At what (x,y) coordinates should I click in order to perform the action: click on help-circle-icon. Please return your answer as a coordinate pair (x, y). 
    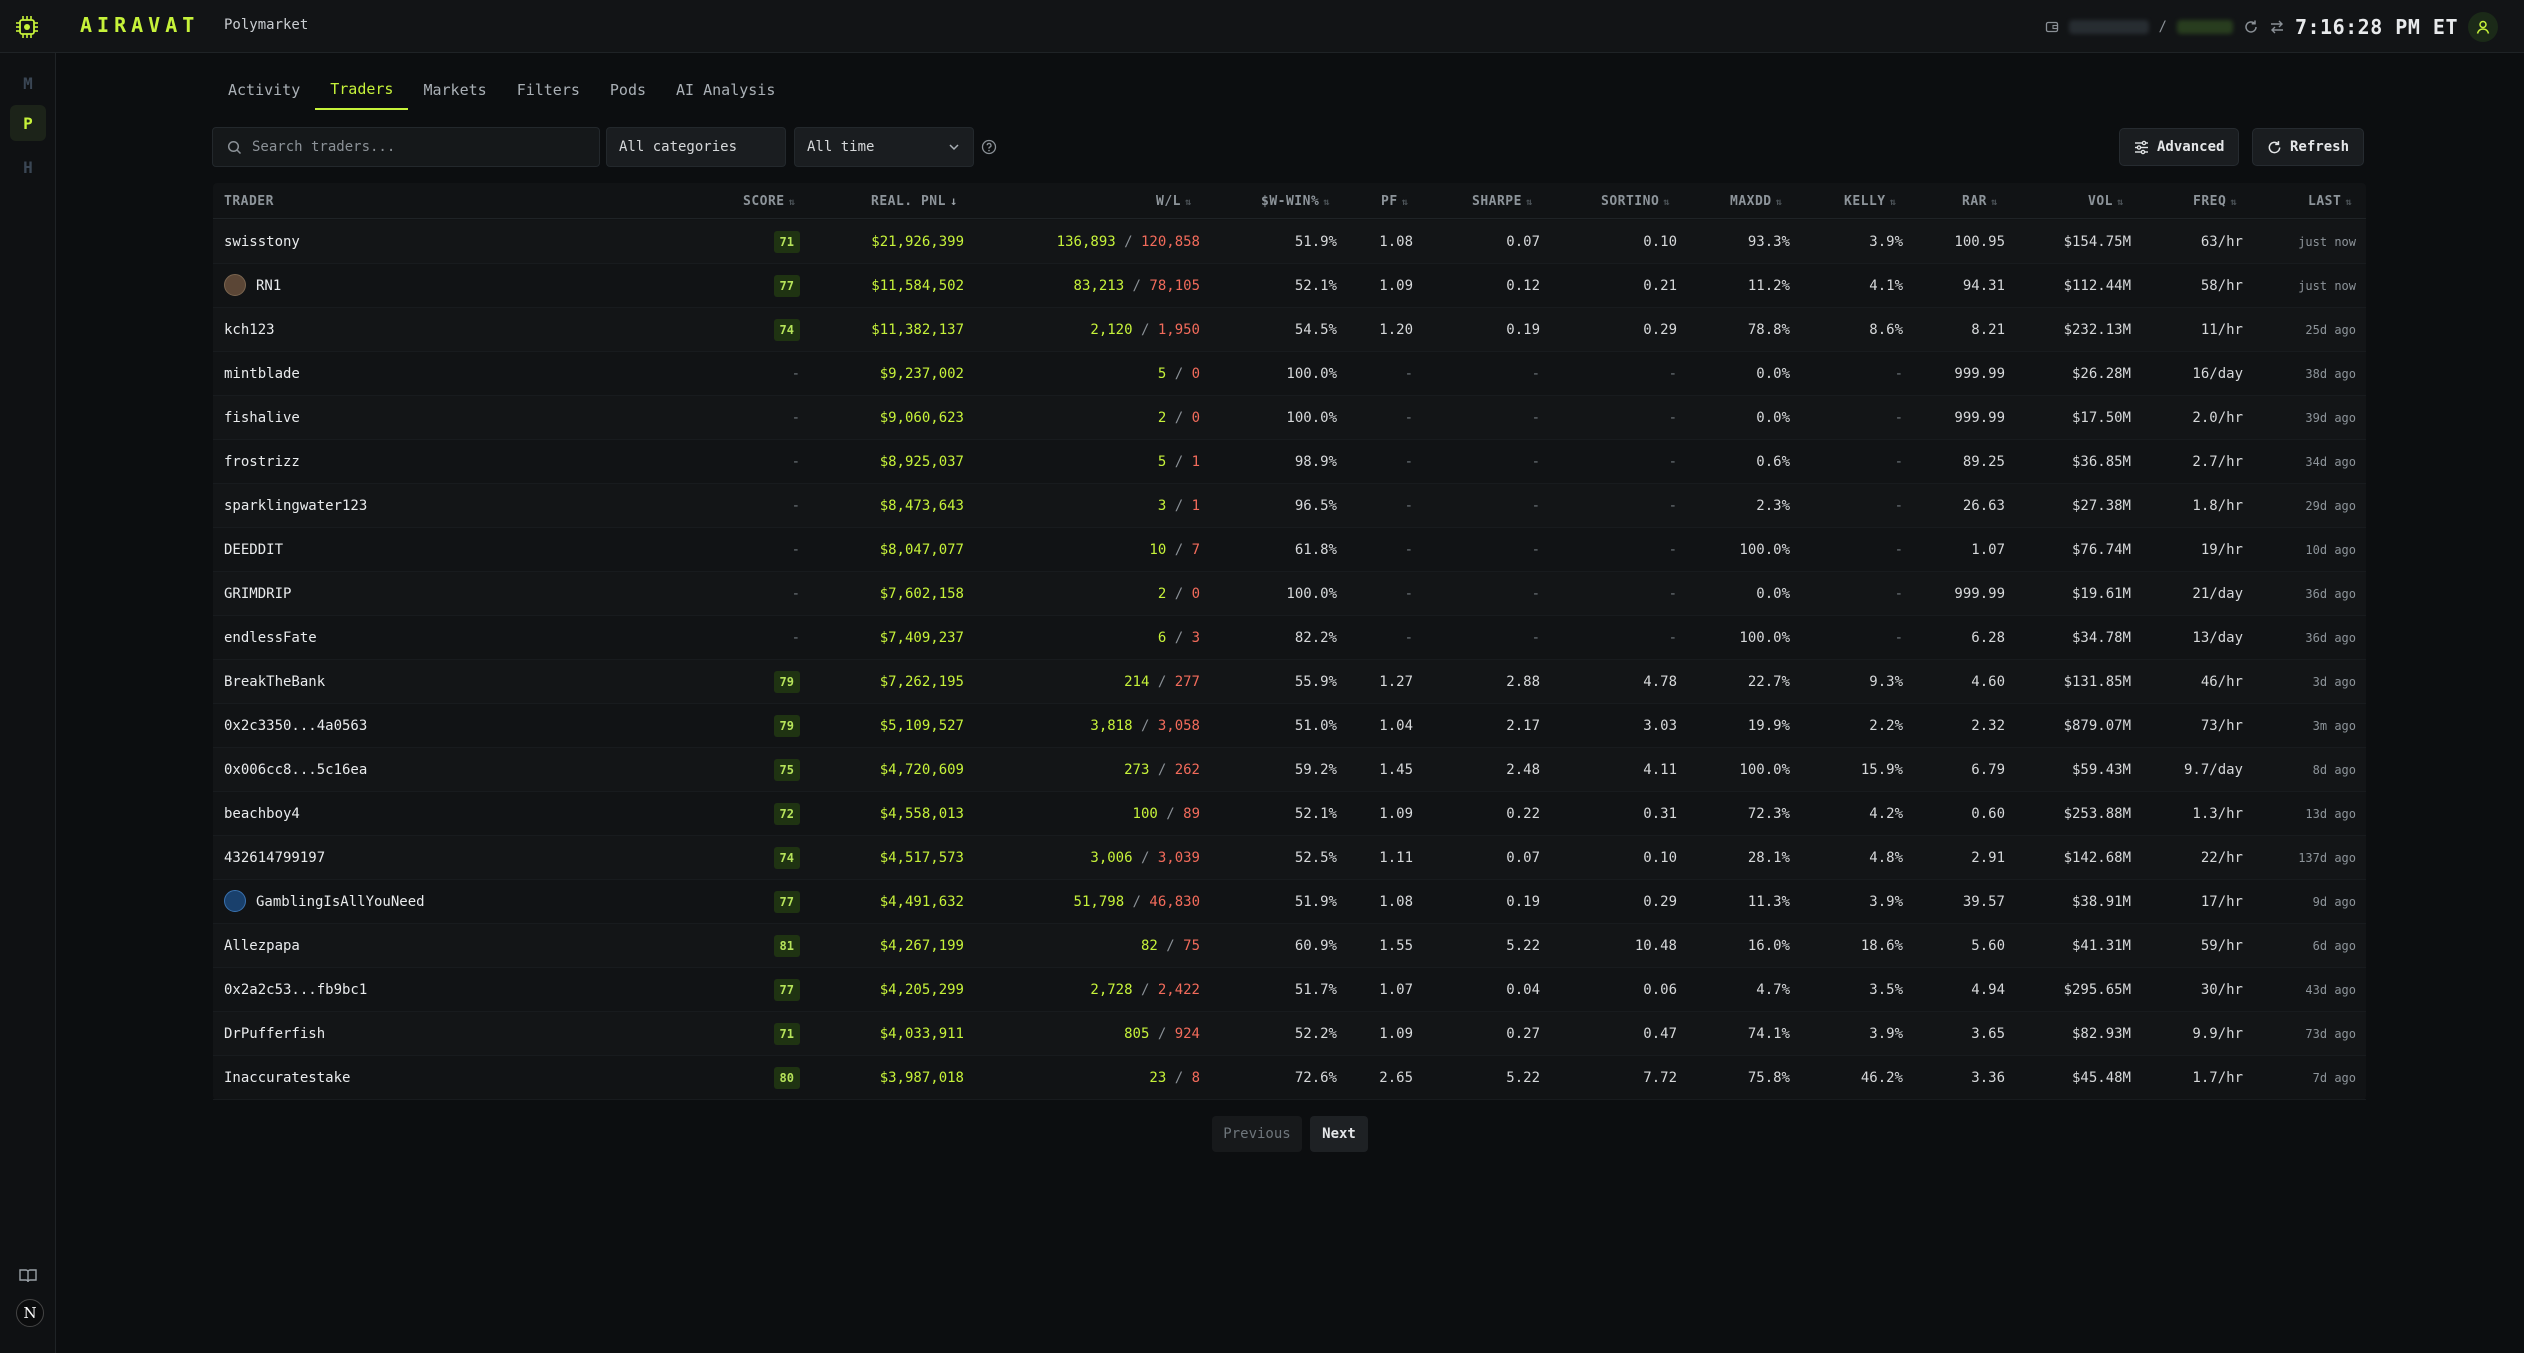
    Looking at the image, I should click on (989, 147).